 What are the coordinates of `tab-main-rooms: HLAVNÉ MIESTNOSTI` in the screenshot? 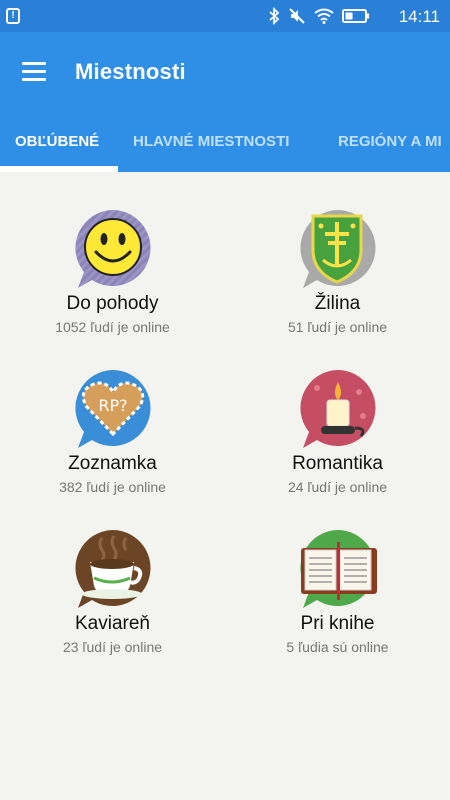 It's located at (211, 142).